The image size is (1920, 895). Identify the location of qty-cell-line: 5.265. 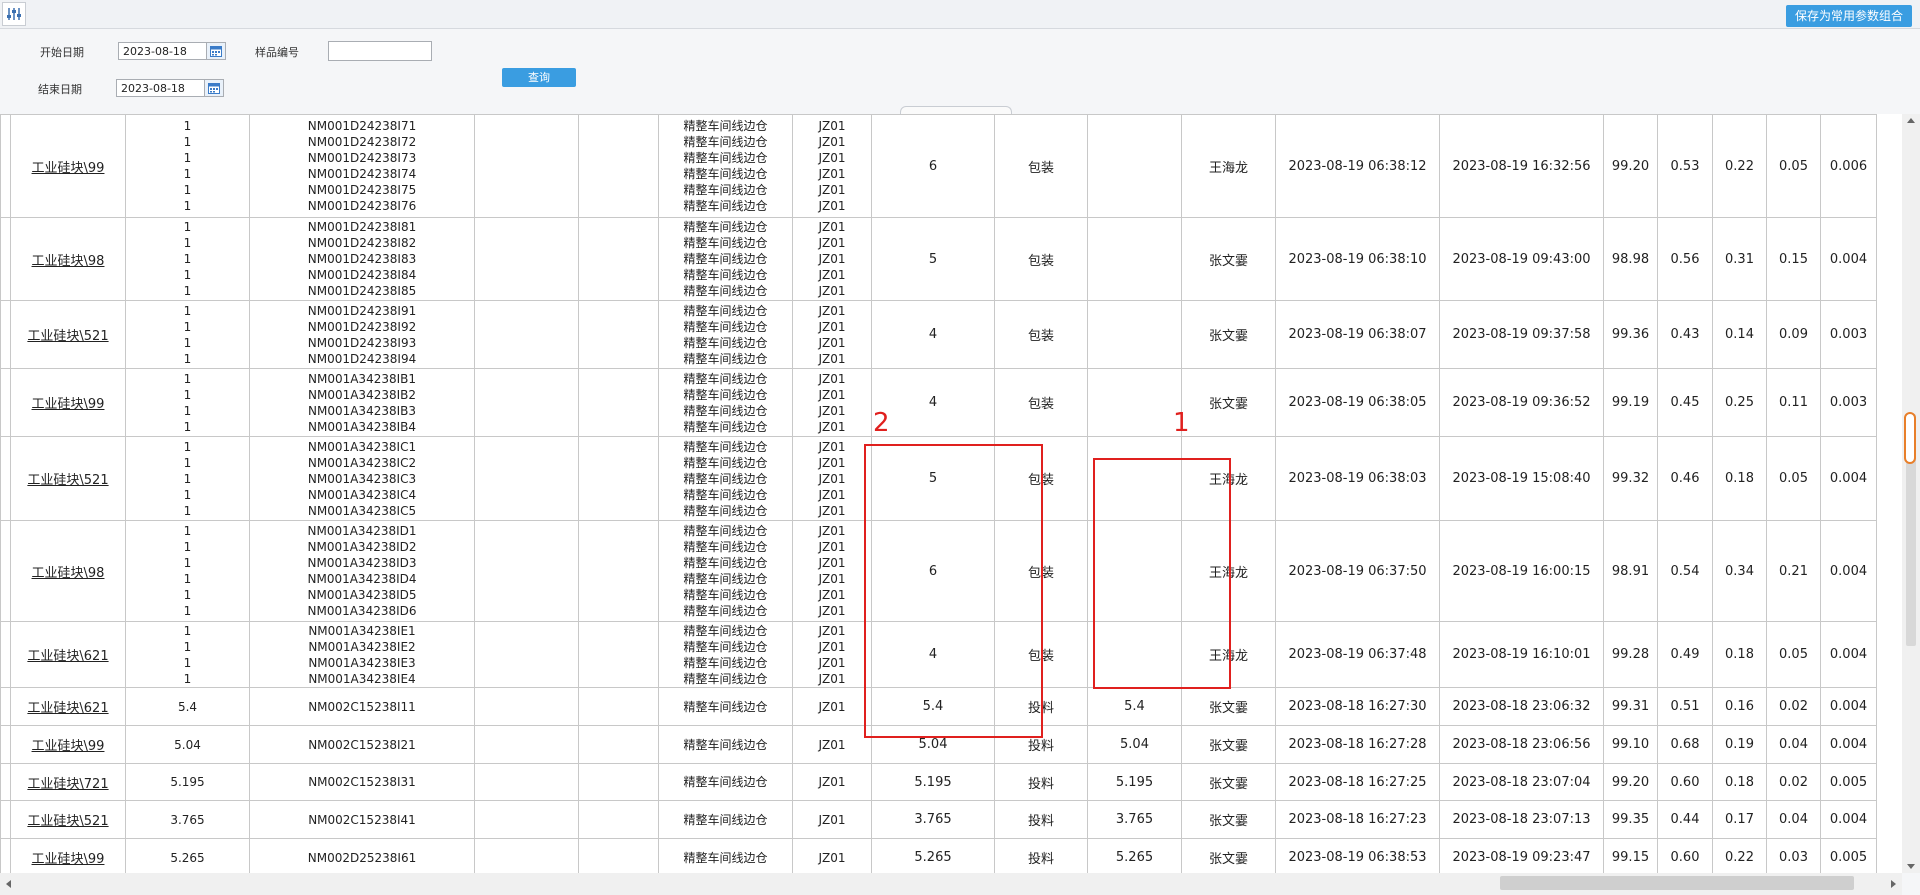
(187, 857).